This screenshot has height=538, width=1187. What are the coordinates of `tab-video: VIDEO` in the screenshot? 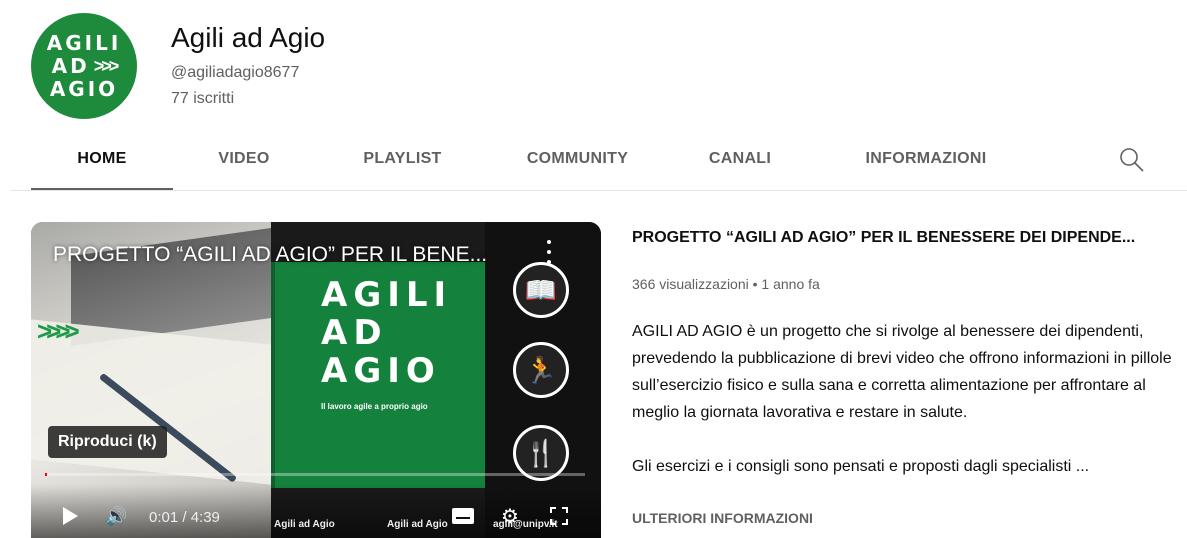 It's located at (244, 159).